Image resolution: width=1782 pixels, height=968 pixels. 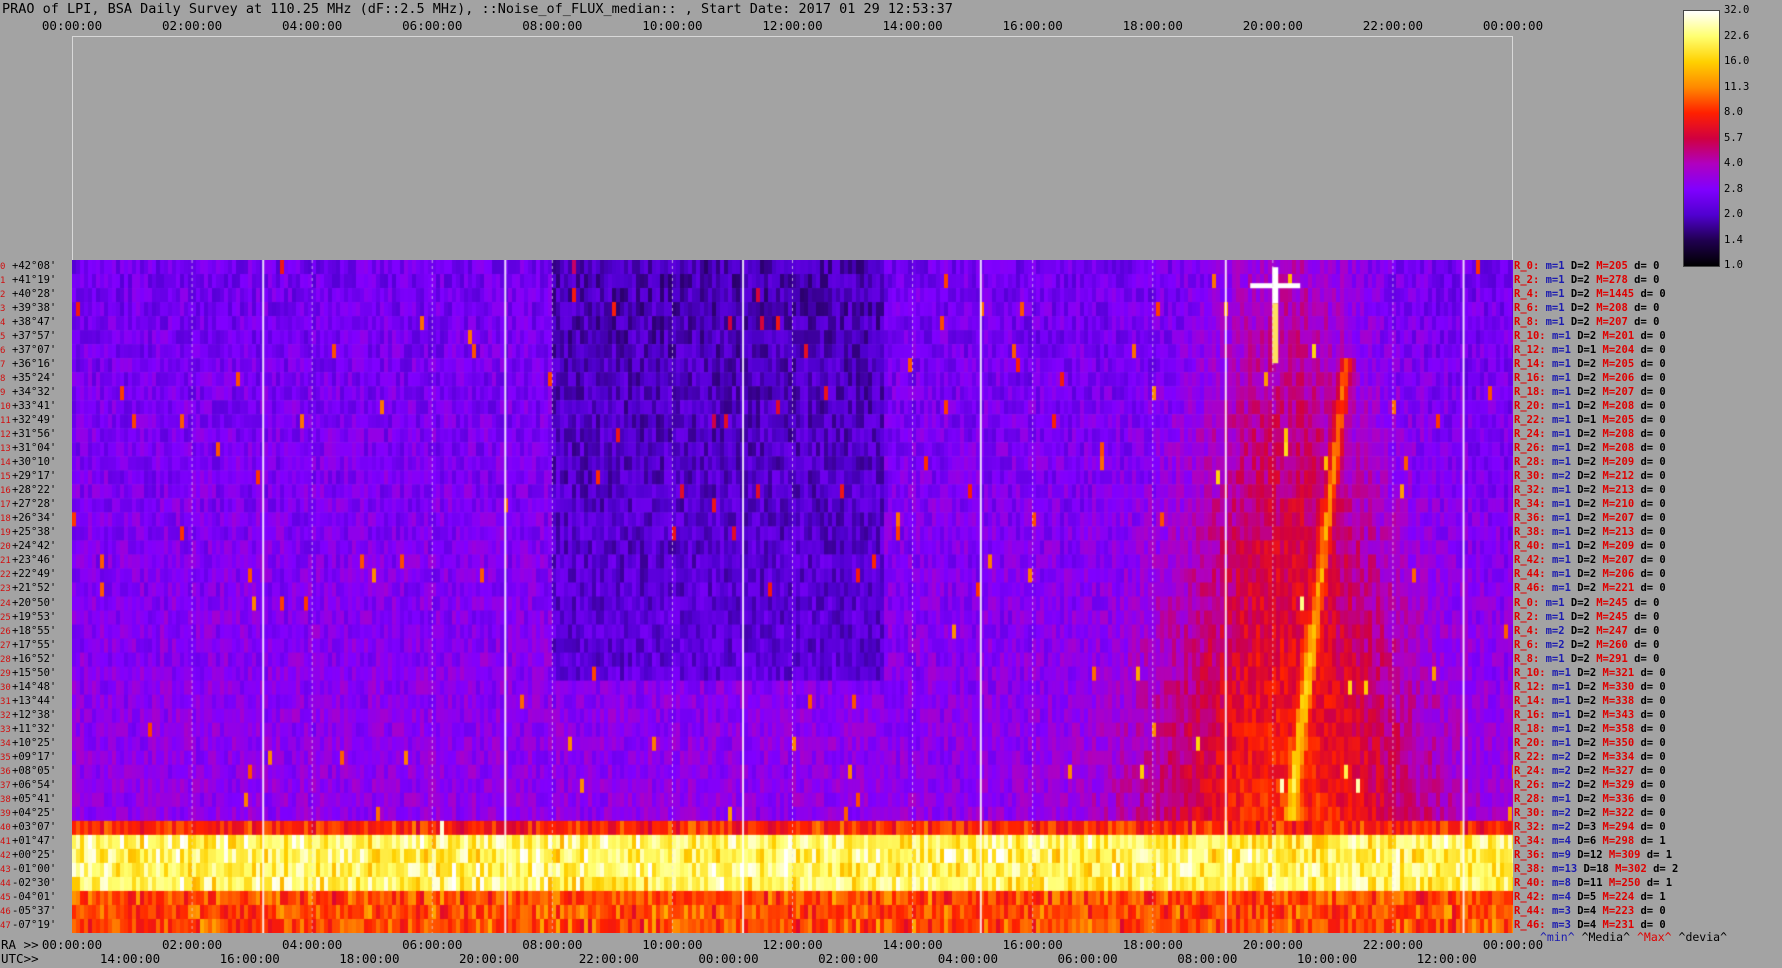 I want to click on beam-index: 28, so click(x=5, y=659).